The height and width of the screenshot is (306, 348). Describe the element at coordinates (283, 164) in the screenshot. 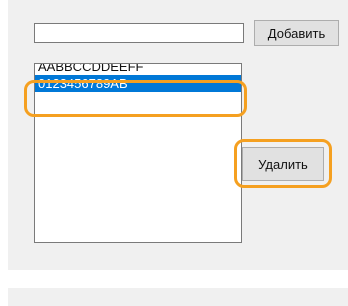

I see `delete-button: Удалить` at that location.